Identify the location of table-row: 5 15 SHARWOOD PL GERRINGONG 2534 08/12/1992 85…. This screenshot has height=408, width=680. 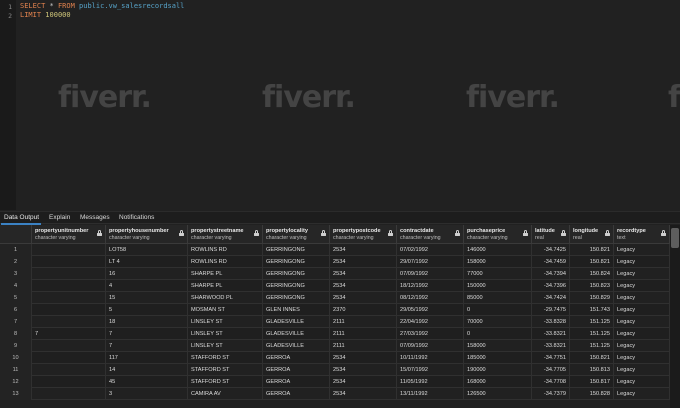
(335, 298).